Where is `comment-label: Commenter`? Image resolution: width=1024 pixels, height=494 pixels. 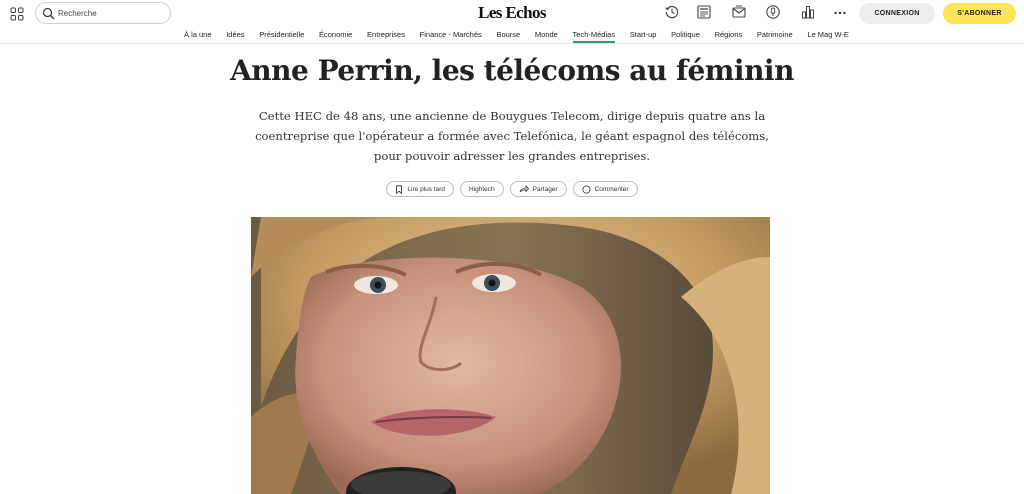 comment-label: Commenter is located at coordinates (611, 189).